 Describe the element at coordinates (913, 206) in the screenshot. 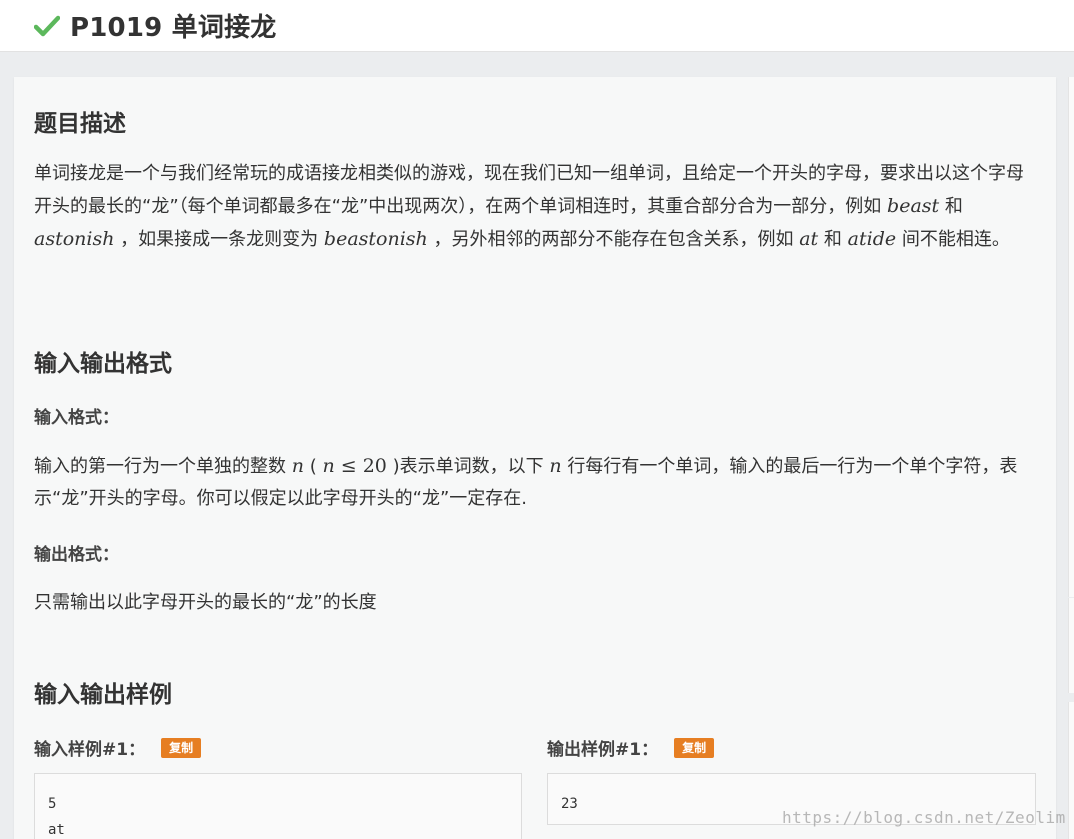

I see `word-beast: beast` at that location.